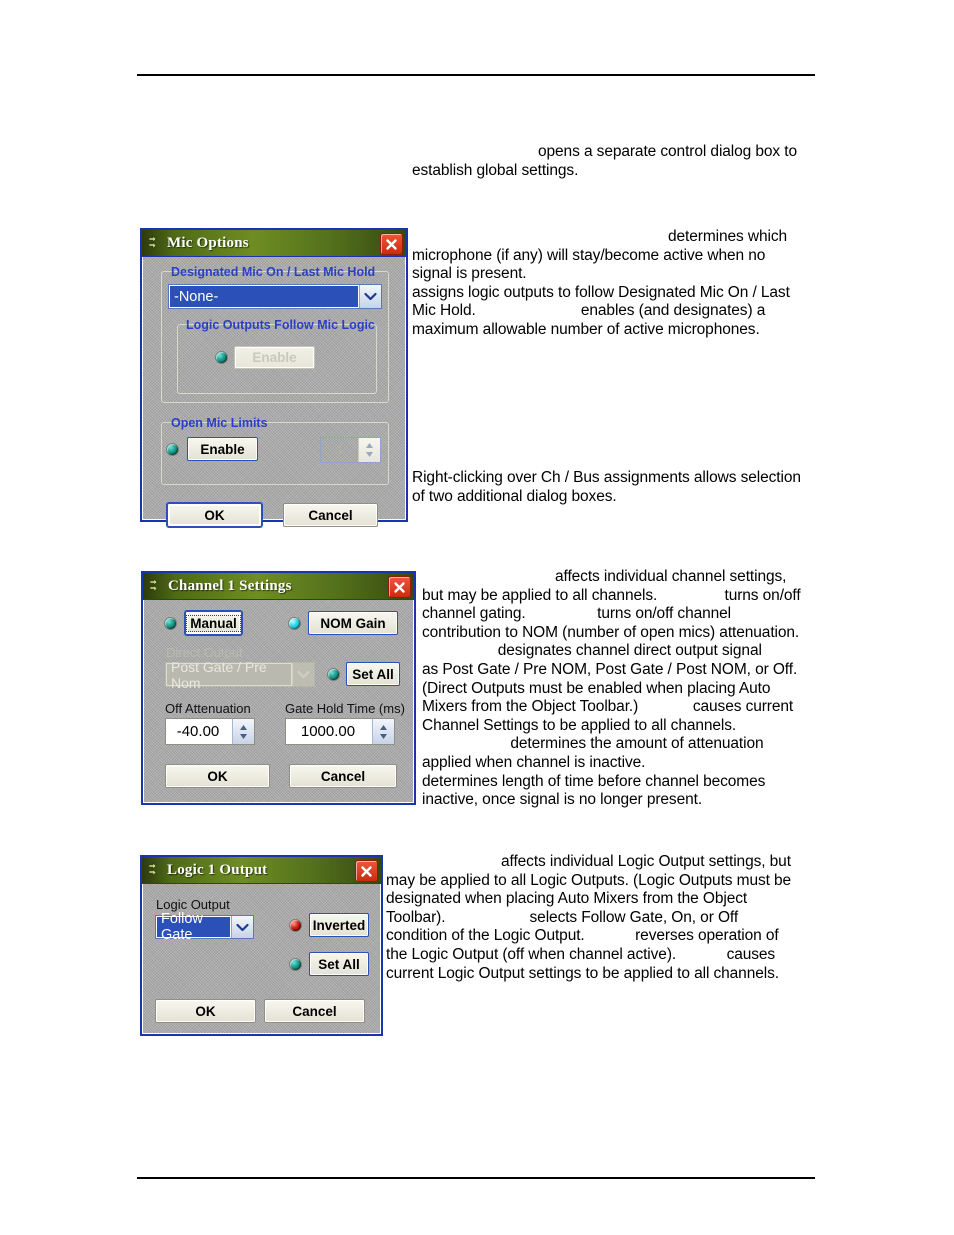 Image resolution: width=954 pixels, height=1235 pixels. I want to click on logic-output-label: Logic Output, so click(193, 904).